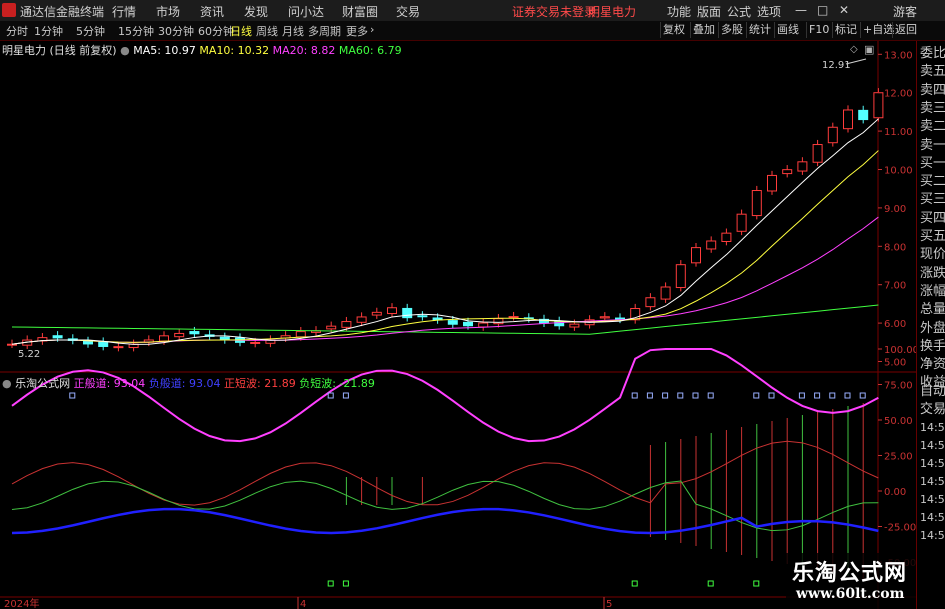 This screenshot has height=609, width=945. Describe the element at coordinates (787, 30) in the screenshot. I see `huaxian-button: 画线` at that location.